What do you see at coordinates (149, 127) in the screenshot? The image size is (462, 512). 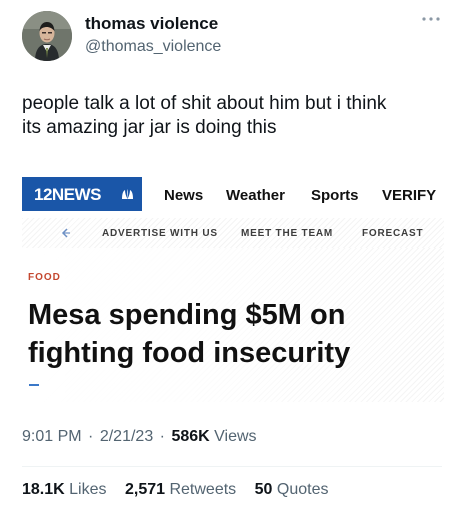 I see `tweet-text-line-2: its amazing jar jar is doing this` at bounding box center [149, 127].